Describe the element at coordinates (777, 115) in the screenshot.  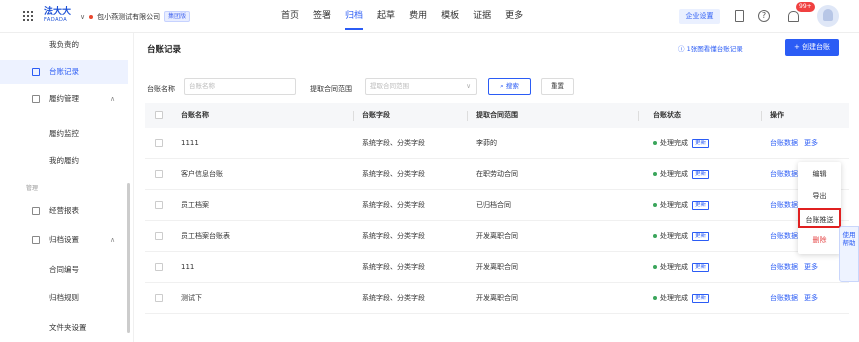
I see `column-header-actions: 操作` at that location.